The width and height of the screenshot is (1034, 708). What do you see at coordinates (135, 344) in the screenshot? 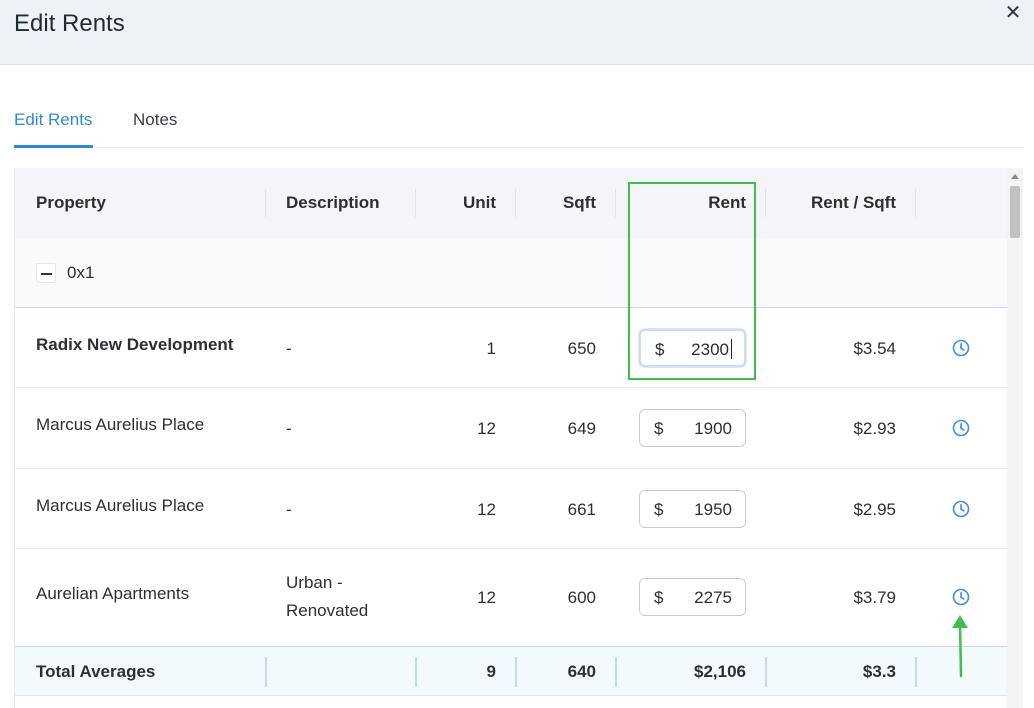
I see `property-name: Radix New Development` at bounding box center [135, 344].